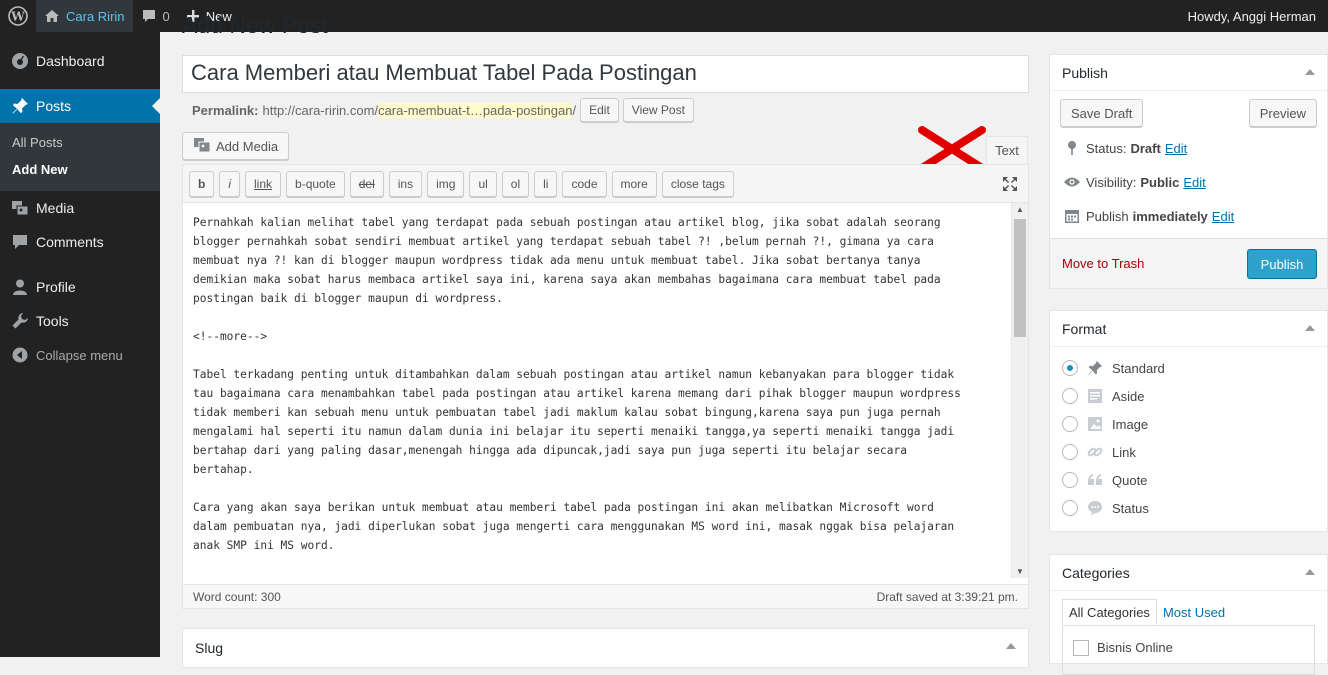 Image resolution: width=1328 pixels, height=675 pixels. What do you see at coordinates (1070, 480) in the screenshot?
I see `format-radio-quote` at bounding box center [1070, 480].